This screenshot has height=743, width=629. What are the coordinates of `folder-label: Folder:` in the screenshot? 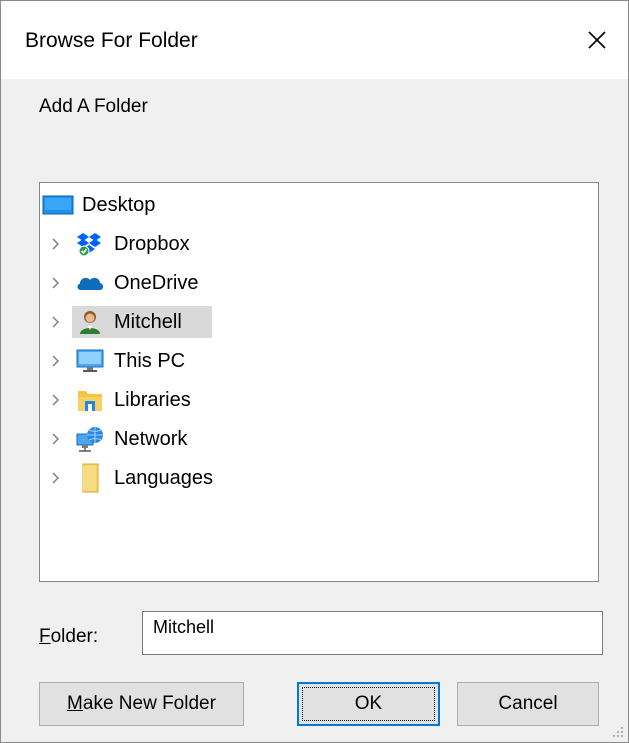 It's located at (68, 637).